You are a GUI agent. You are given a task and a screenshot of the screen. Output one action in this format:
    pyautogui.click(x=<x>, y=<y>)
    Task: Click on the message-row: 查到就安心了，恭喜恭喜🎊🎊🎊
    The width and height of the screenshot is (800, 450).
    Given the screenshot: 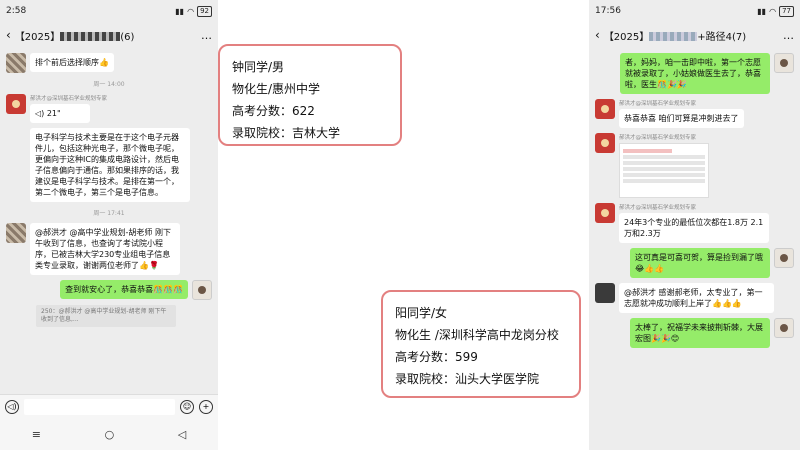 What is the action you would take?
    pyautogui.click(x=109, y=290)
    